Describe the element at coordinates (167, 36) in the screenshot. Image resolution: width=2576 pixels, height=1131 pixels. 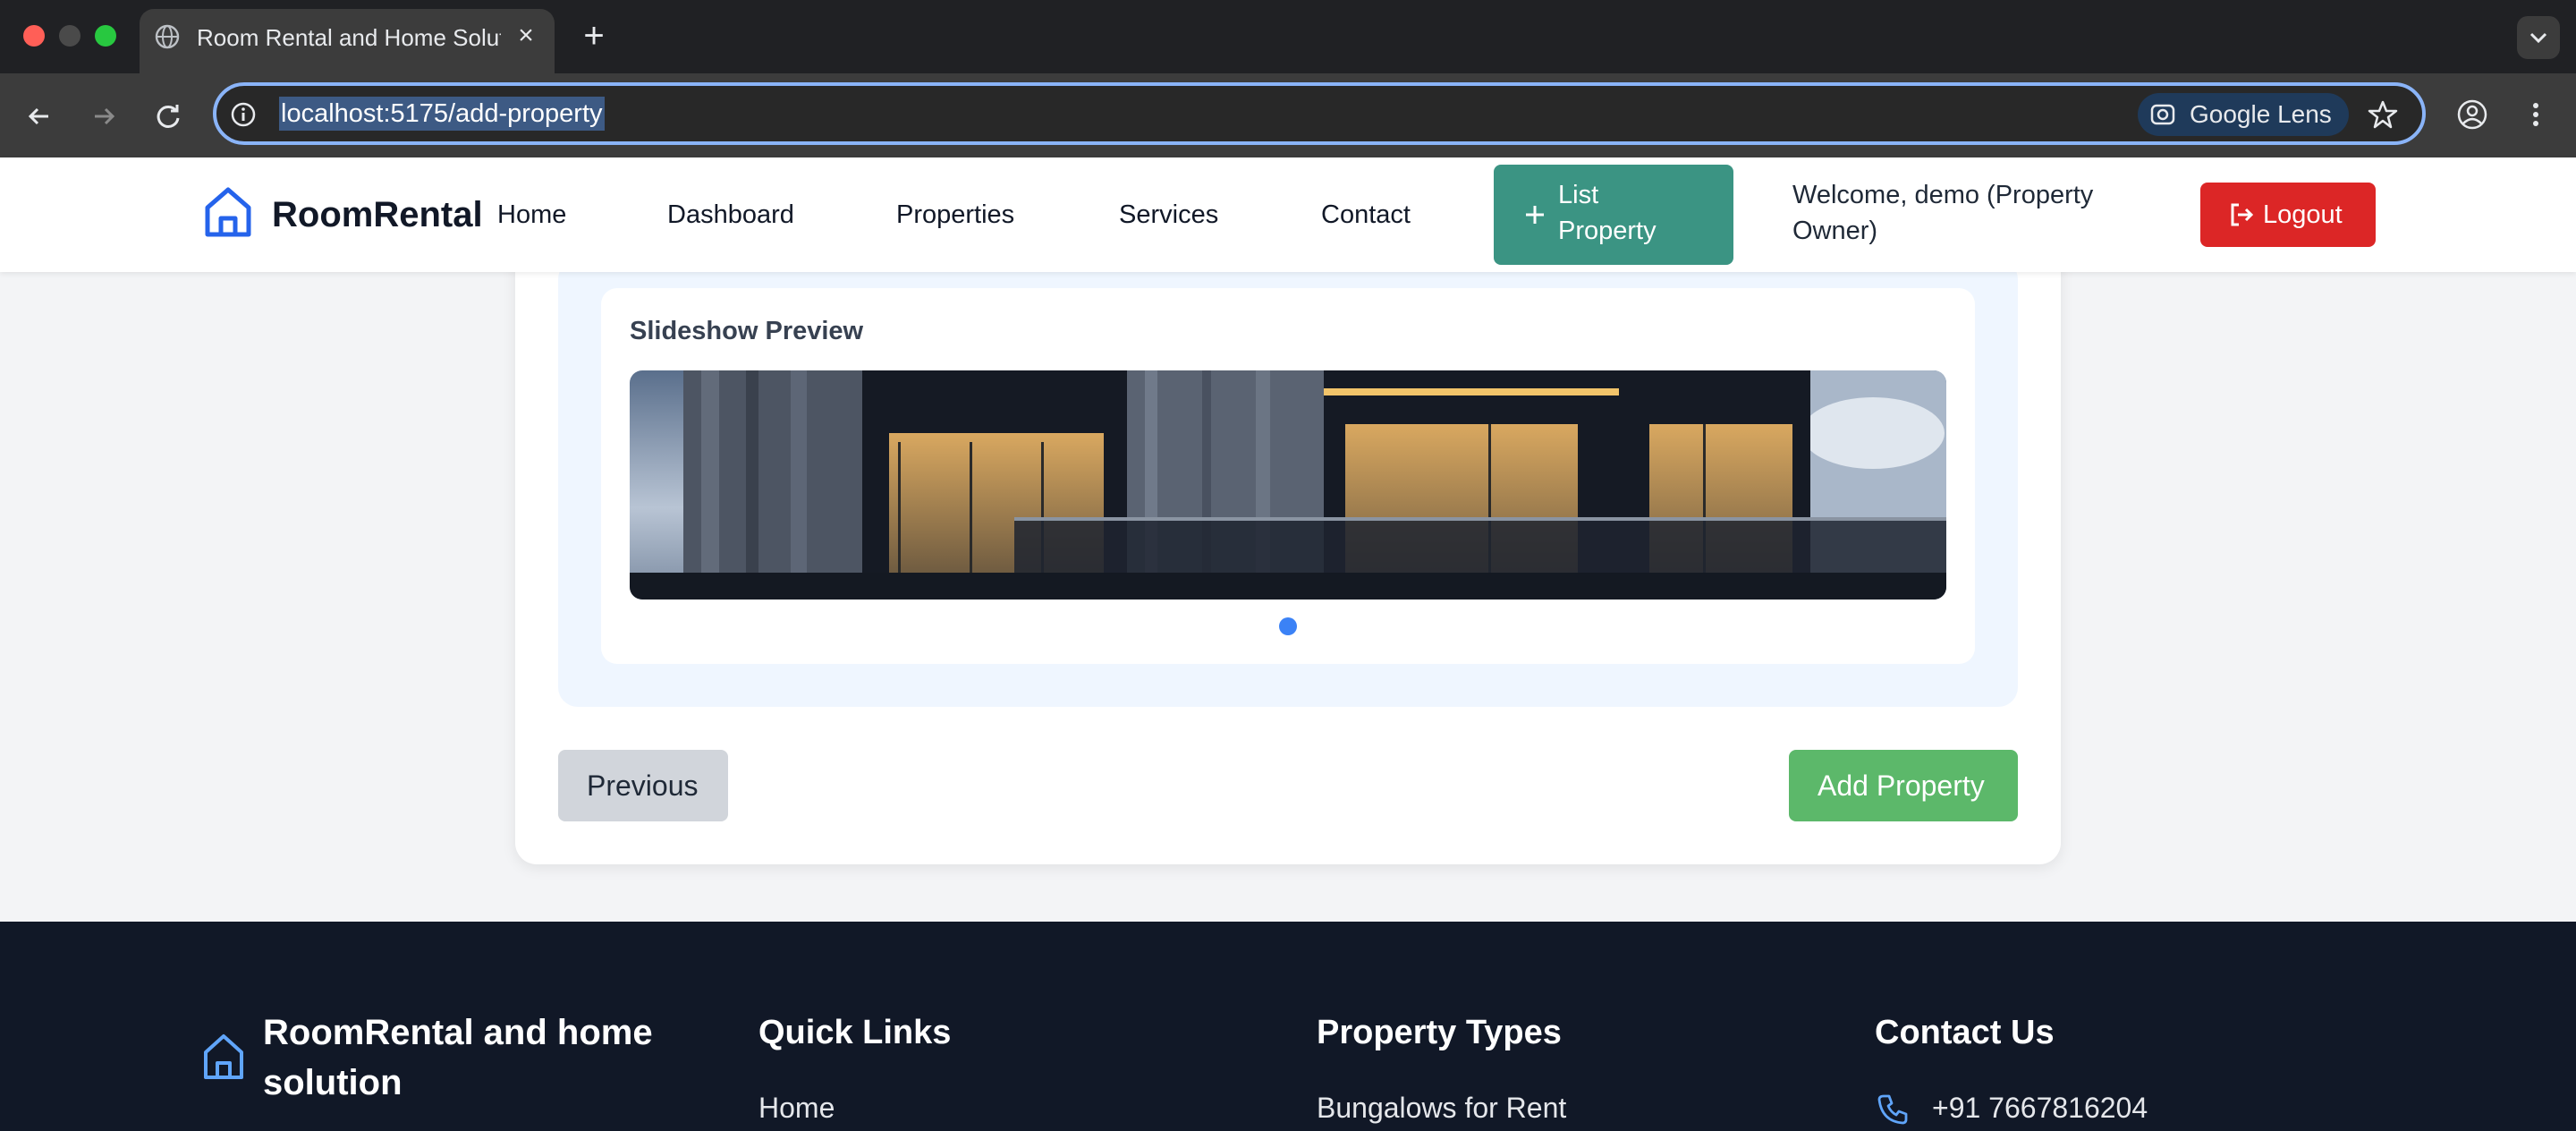
I see `globe-icon` at that location.